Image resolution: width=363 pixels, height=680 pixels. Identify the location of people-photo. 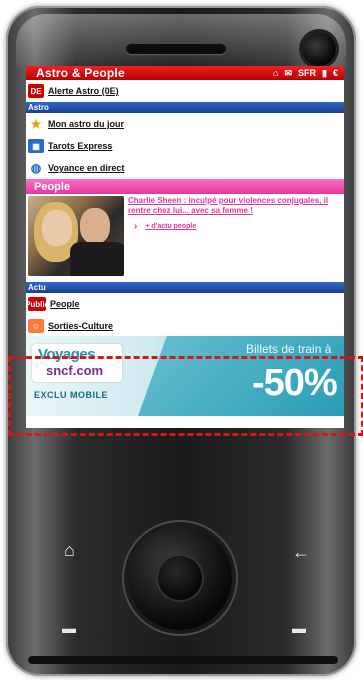
(76, 236).